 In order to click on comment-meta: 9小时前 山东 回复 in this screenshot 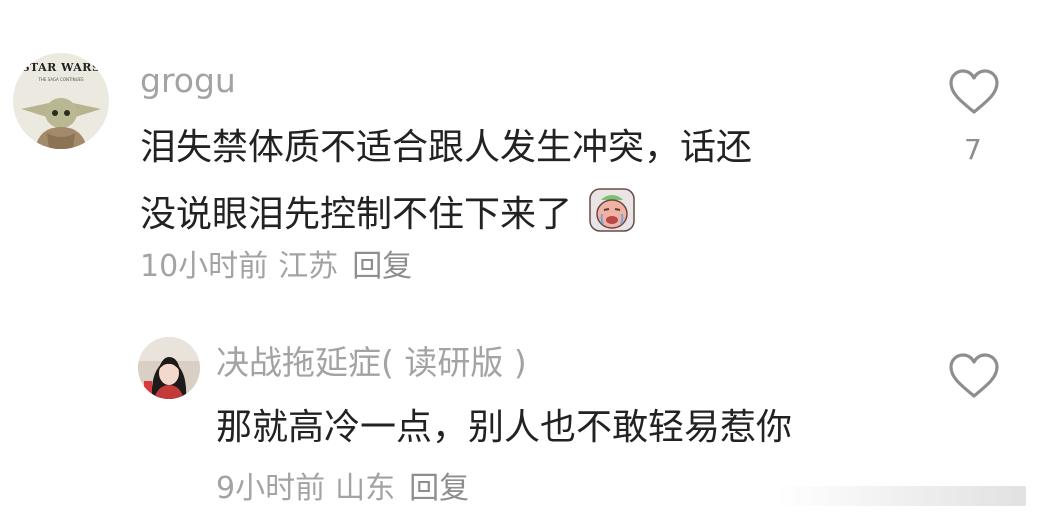, I will do `click(342, 489)`.